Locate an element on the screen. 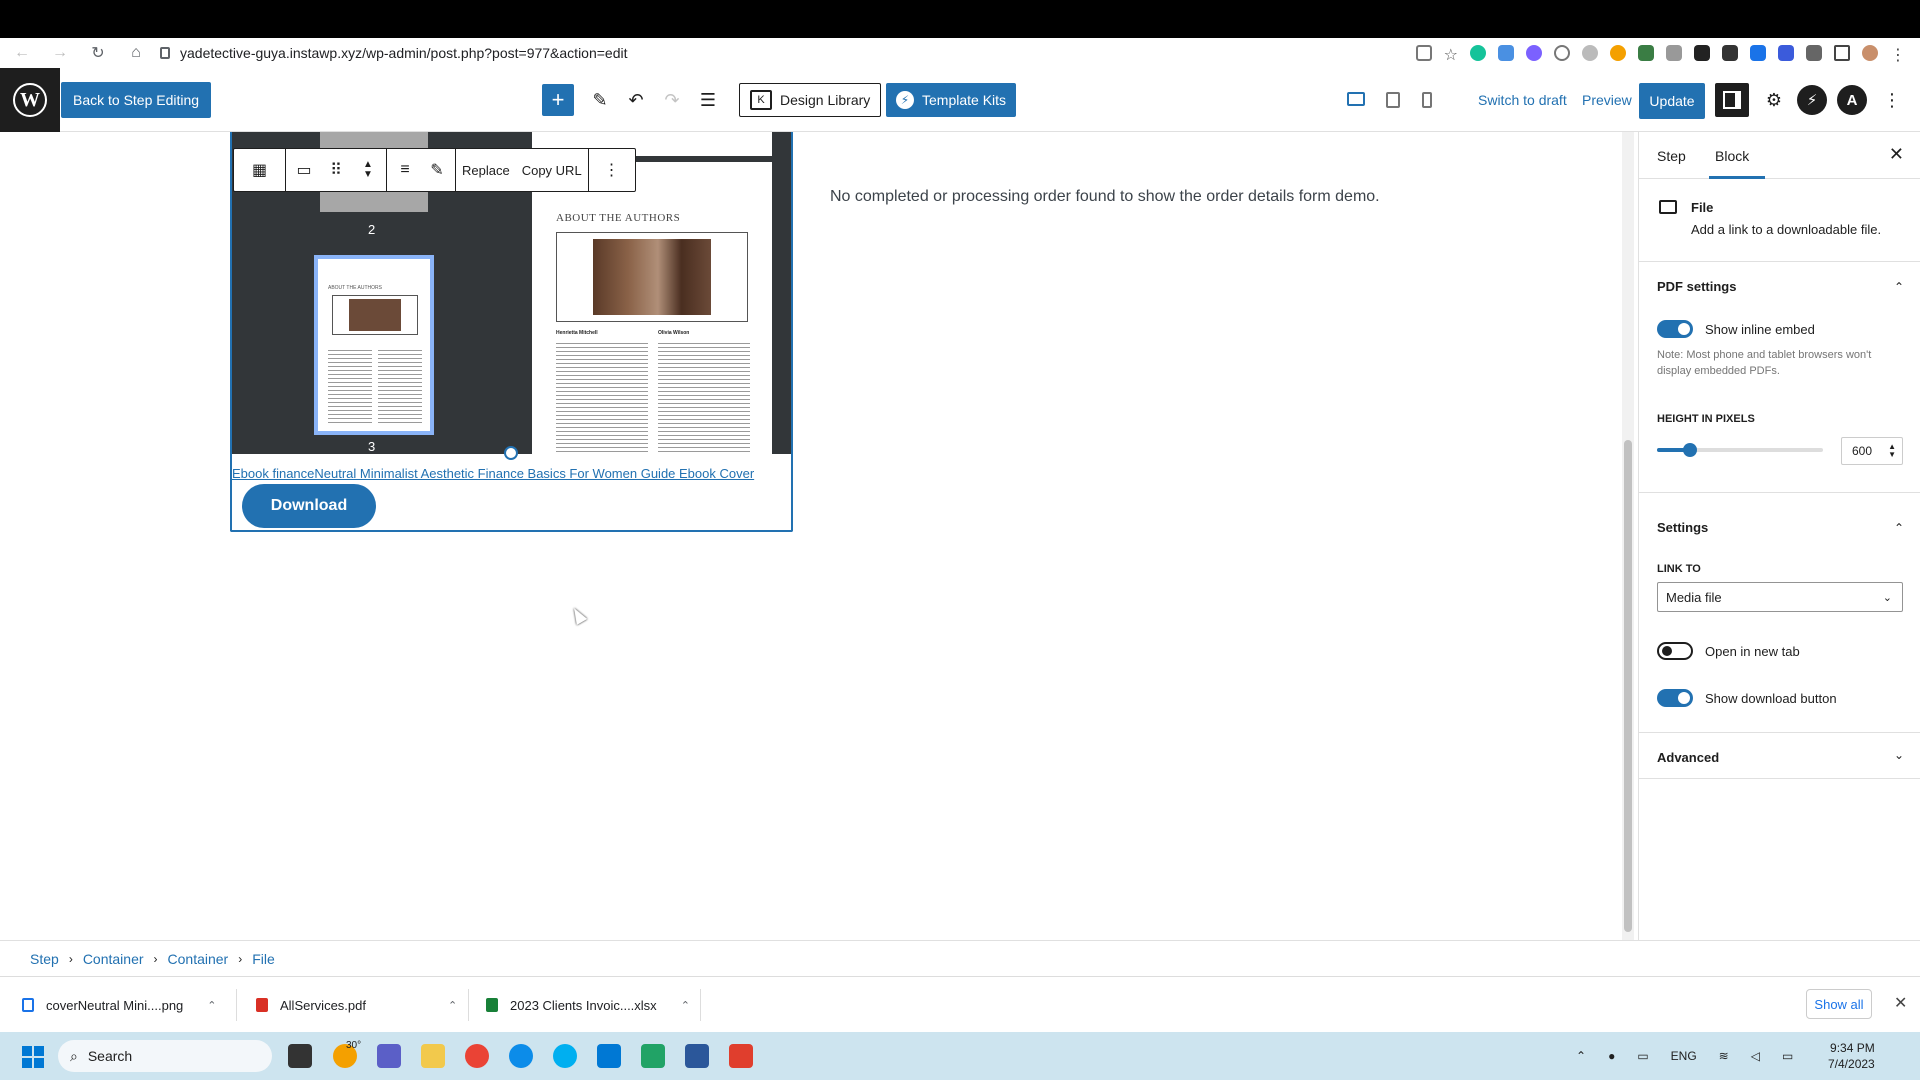 The image size is (1920, 1080). teams-icon is located at coordinates (389, 1056).